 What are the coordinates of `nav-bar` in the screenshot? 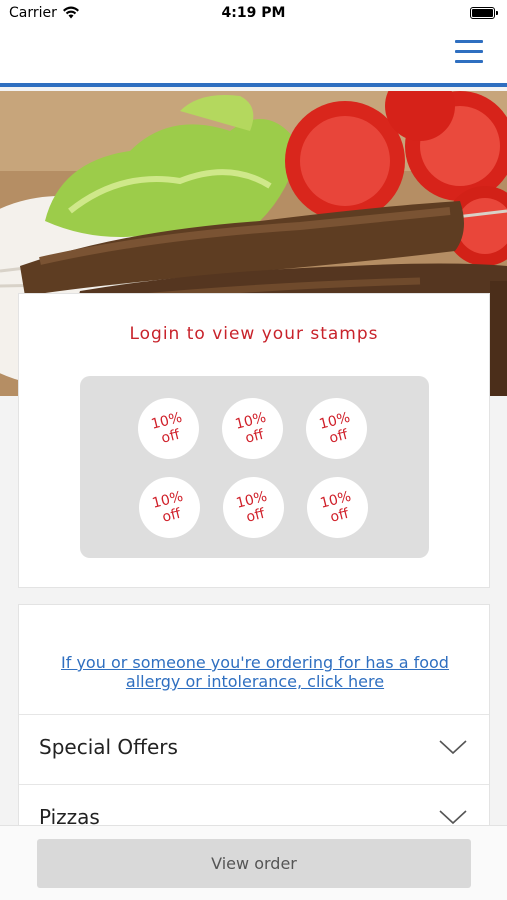 It's located at (253, 58).